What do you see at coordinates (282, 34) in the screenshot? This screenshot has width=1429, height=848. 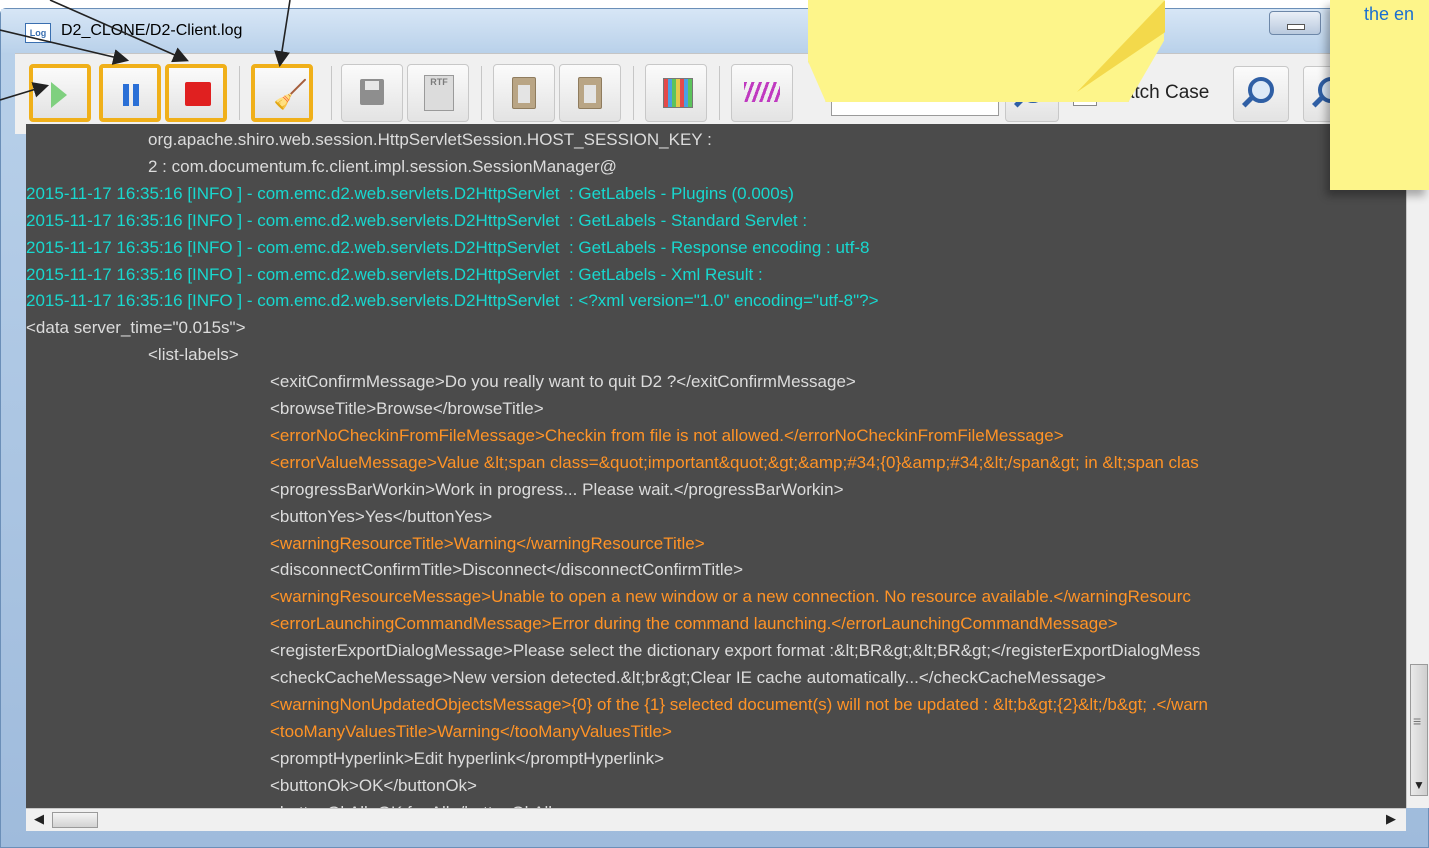 I see `arrow-to-clear` at bounding box center [282, 34].